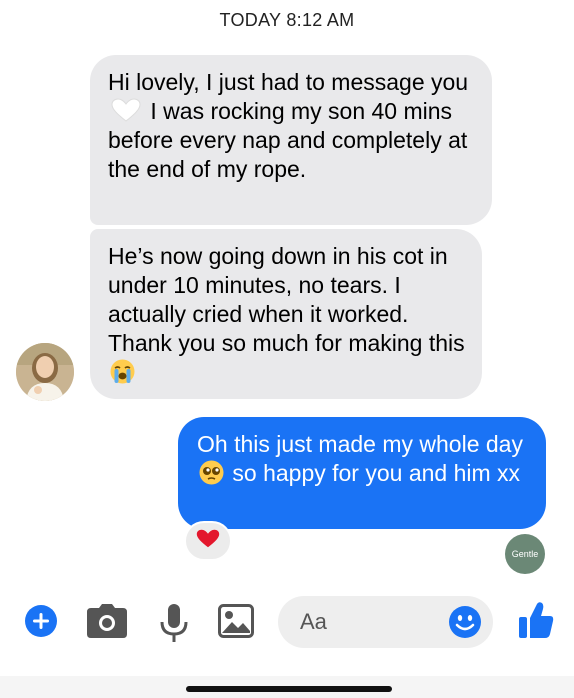  I want to click on message-text-continued: so happy for you and him xx, so click(376, 473).